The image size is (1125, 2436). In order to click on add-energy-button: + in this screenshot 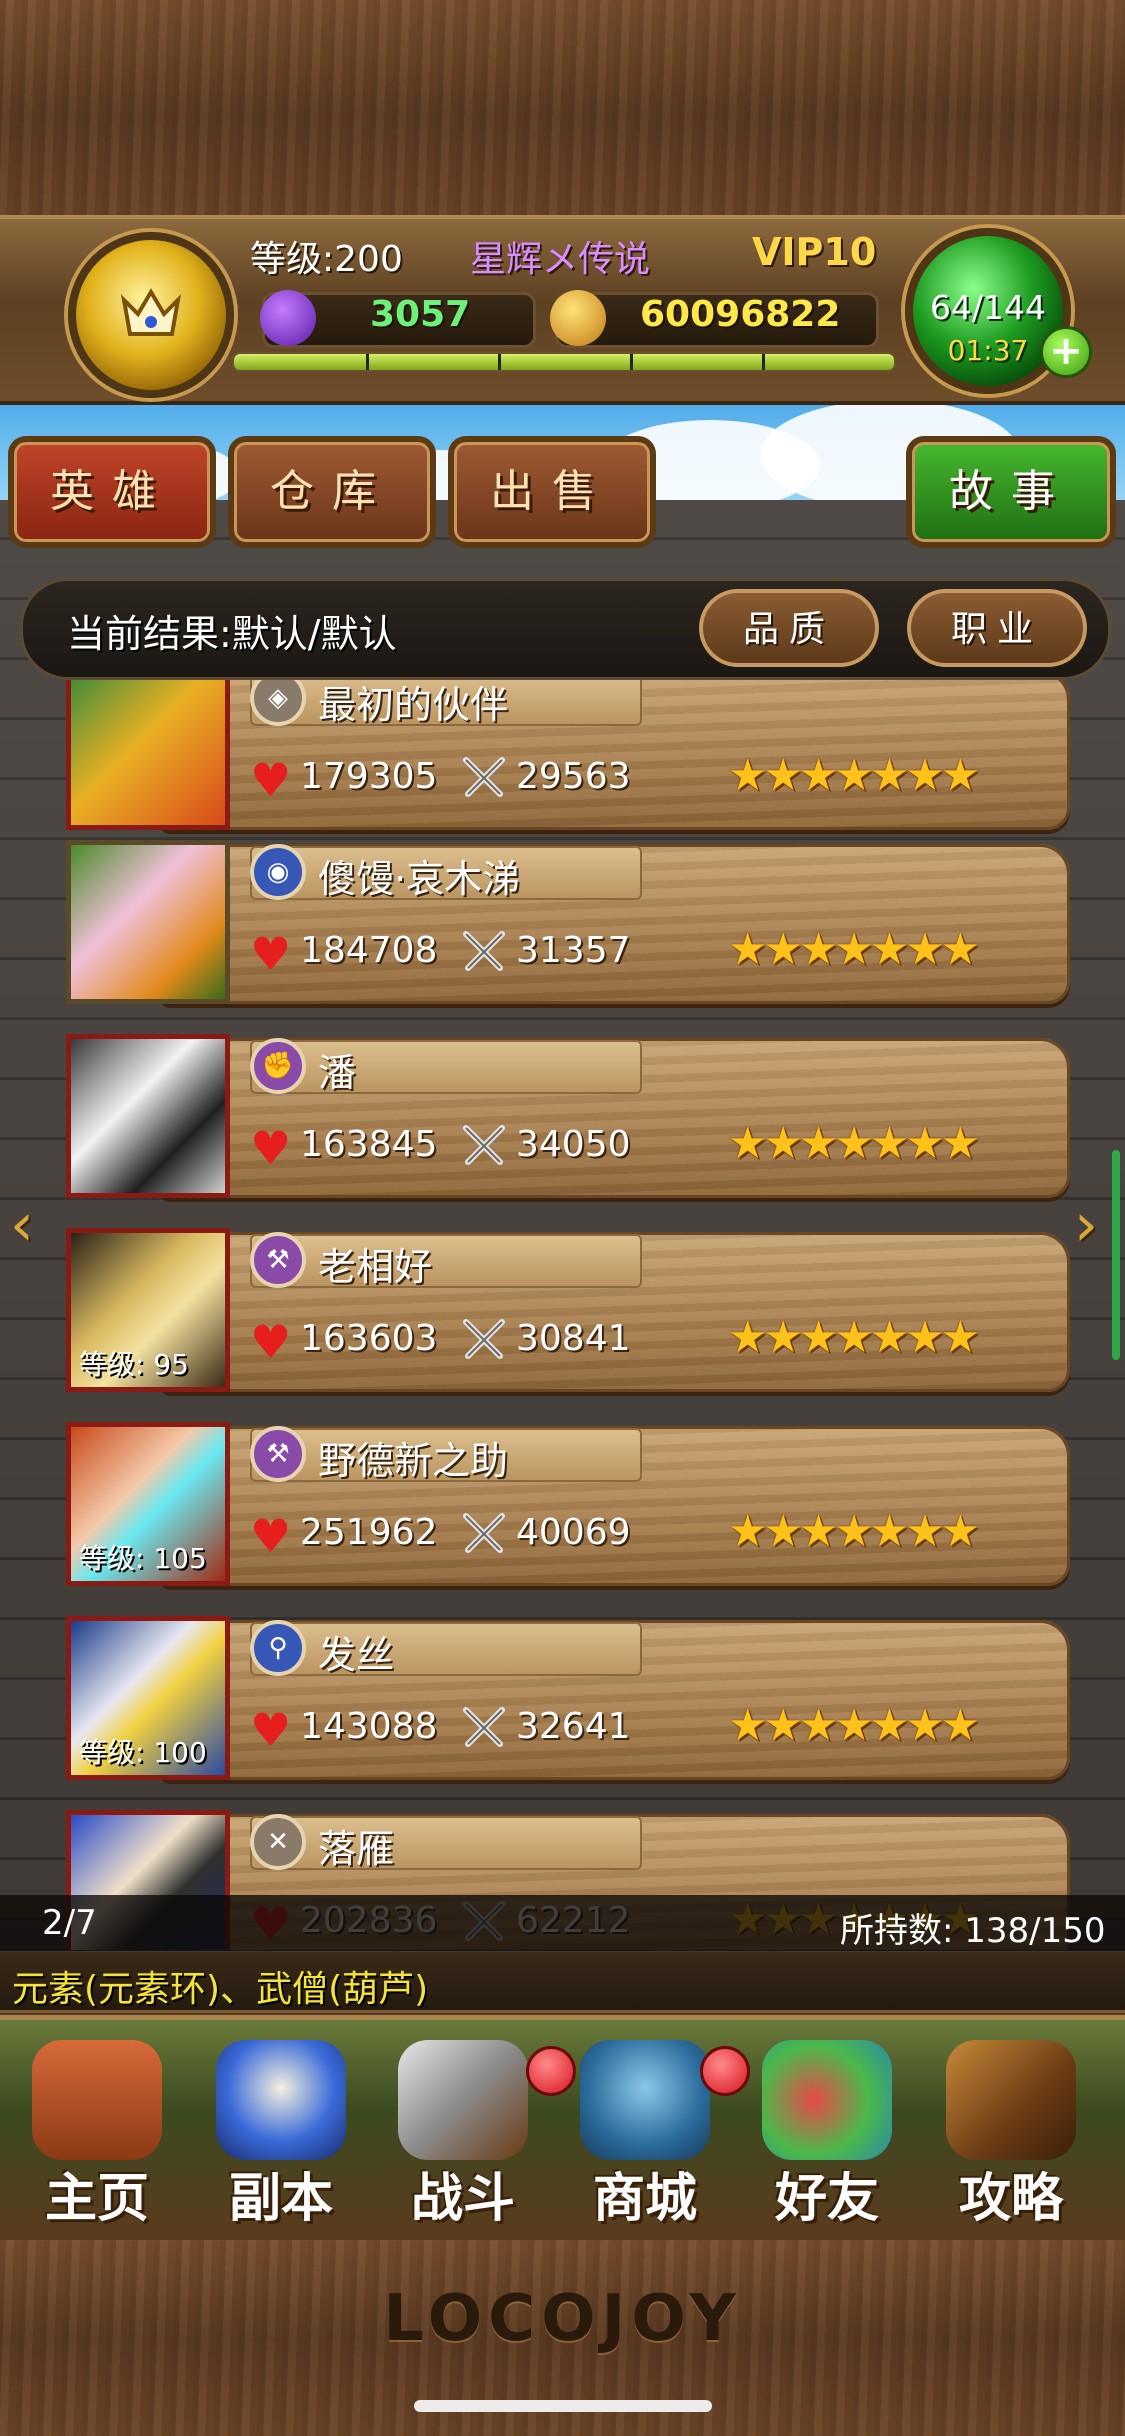, I will do `click(1066, 352)`.